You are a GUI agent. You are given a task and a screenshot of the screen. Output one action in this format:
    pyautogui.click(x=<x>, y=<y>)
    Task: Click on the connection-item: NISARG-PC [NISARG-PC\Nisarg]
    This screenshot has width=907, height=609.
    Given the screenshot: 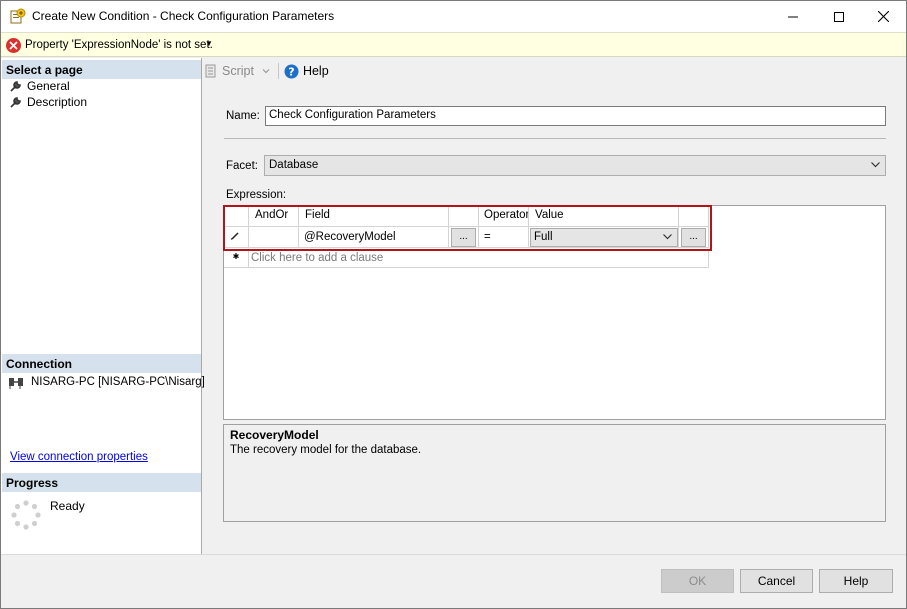 What is the action you would take?
    pyautogui.click(x=106, y=382)
    